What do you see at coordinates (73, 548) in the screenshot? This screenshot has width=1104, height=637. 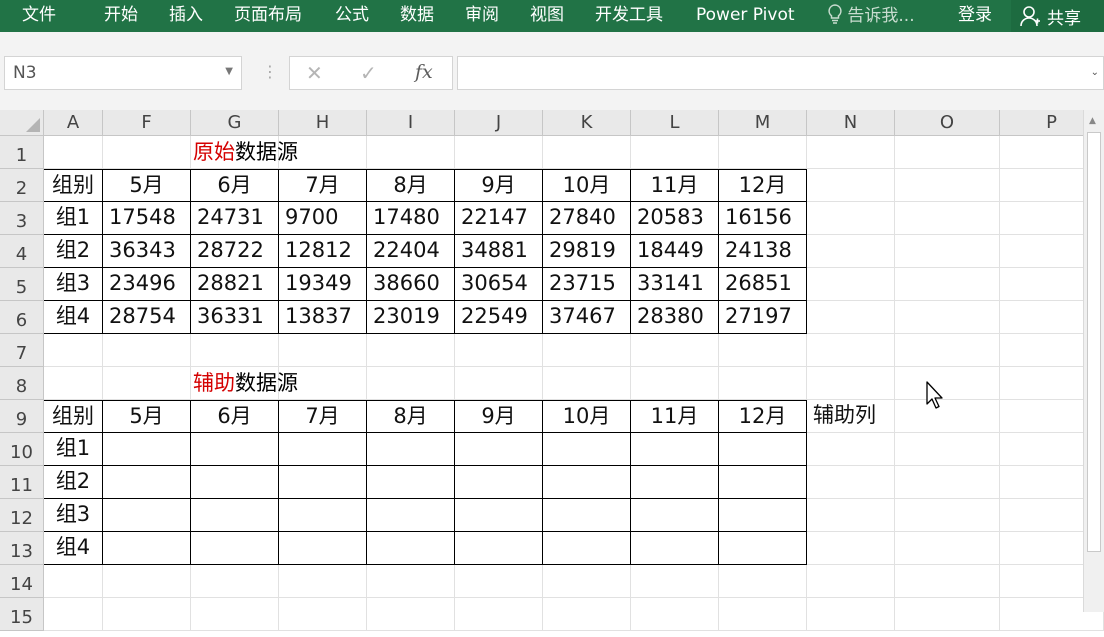 I see `helper-table-row-label: 组4` at bounding box center [73, 548].